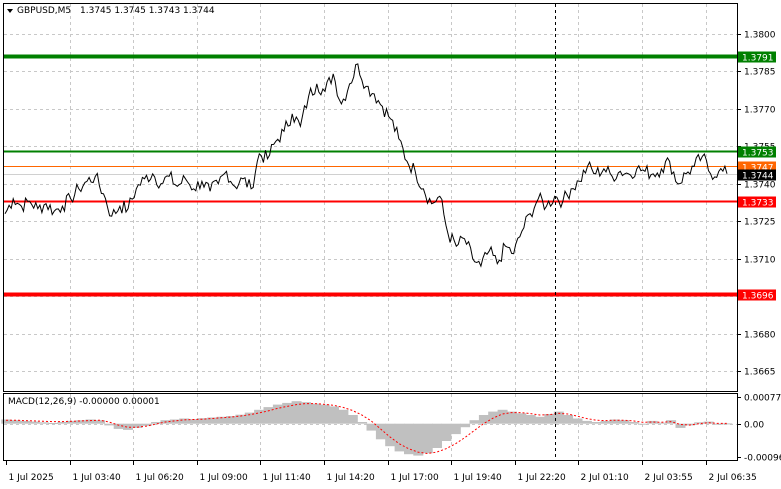  What do you see at coordinates (760, 223) in the screenshot?
I see `price-tick-label: 1.3725` at bounding box center [760, 223].